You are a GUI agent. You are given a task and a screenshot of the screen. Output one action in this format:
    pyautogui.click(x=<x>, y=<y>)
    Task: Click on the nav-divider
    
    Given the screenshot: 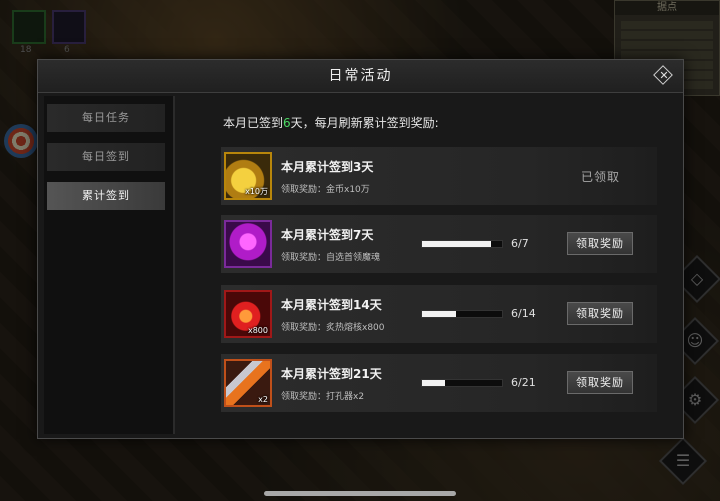 What is the action you would take?
    pyautogui.click(x=174, y=265)
    